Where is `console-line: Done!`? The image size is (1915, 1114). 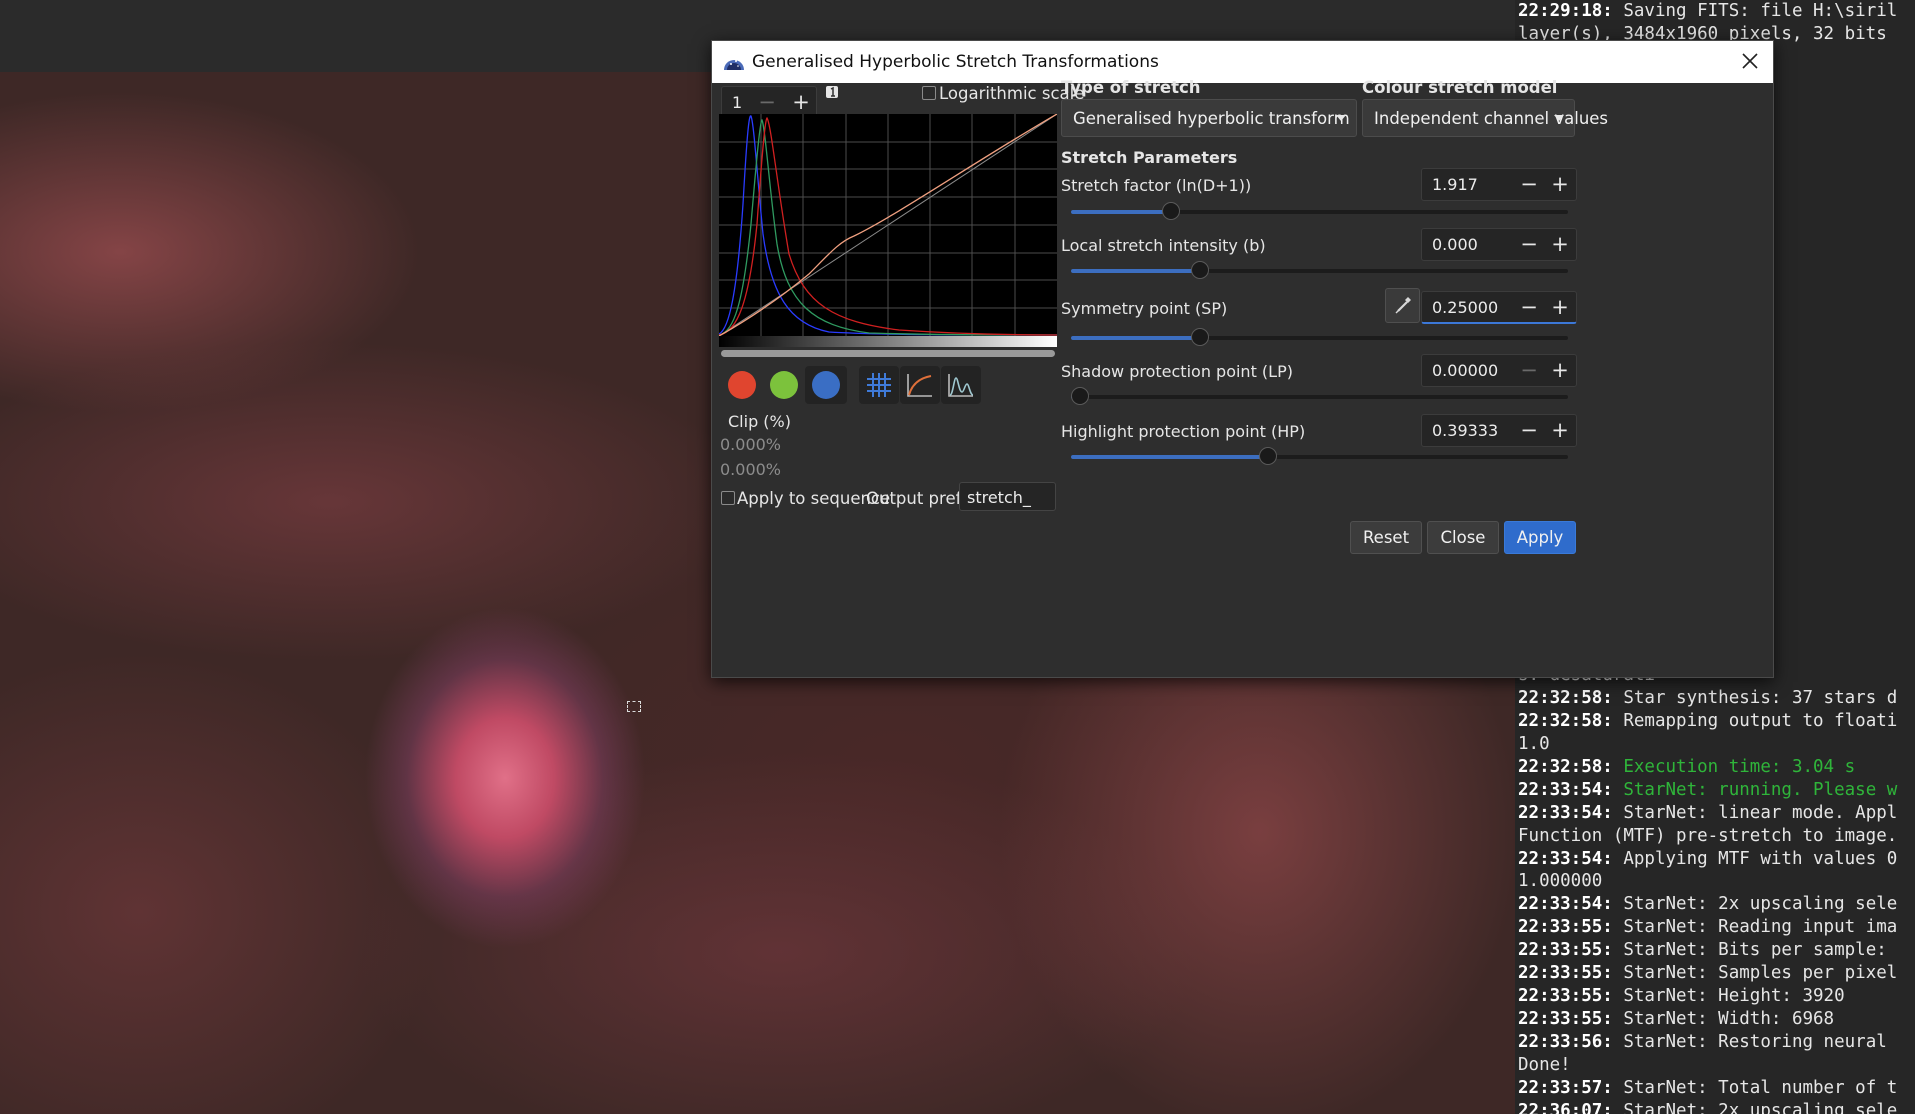 console-line: Done! is located at coordinates (1715, 1065).